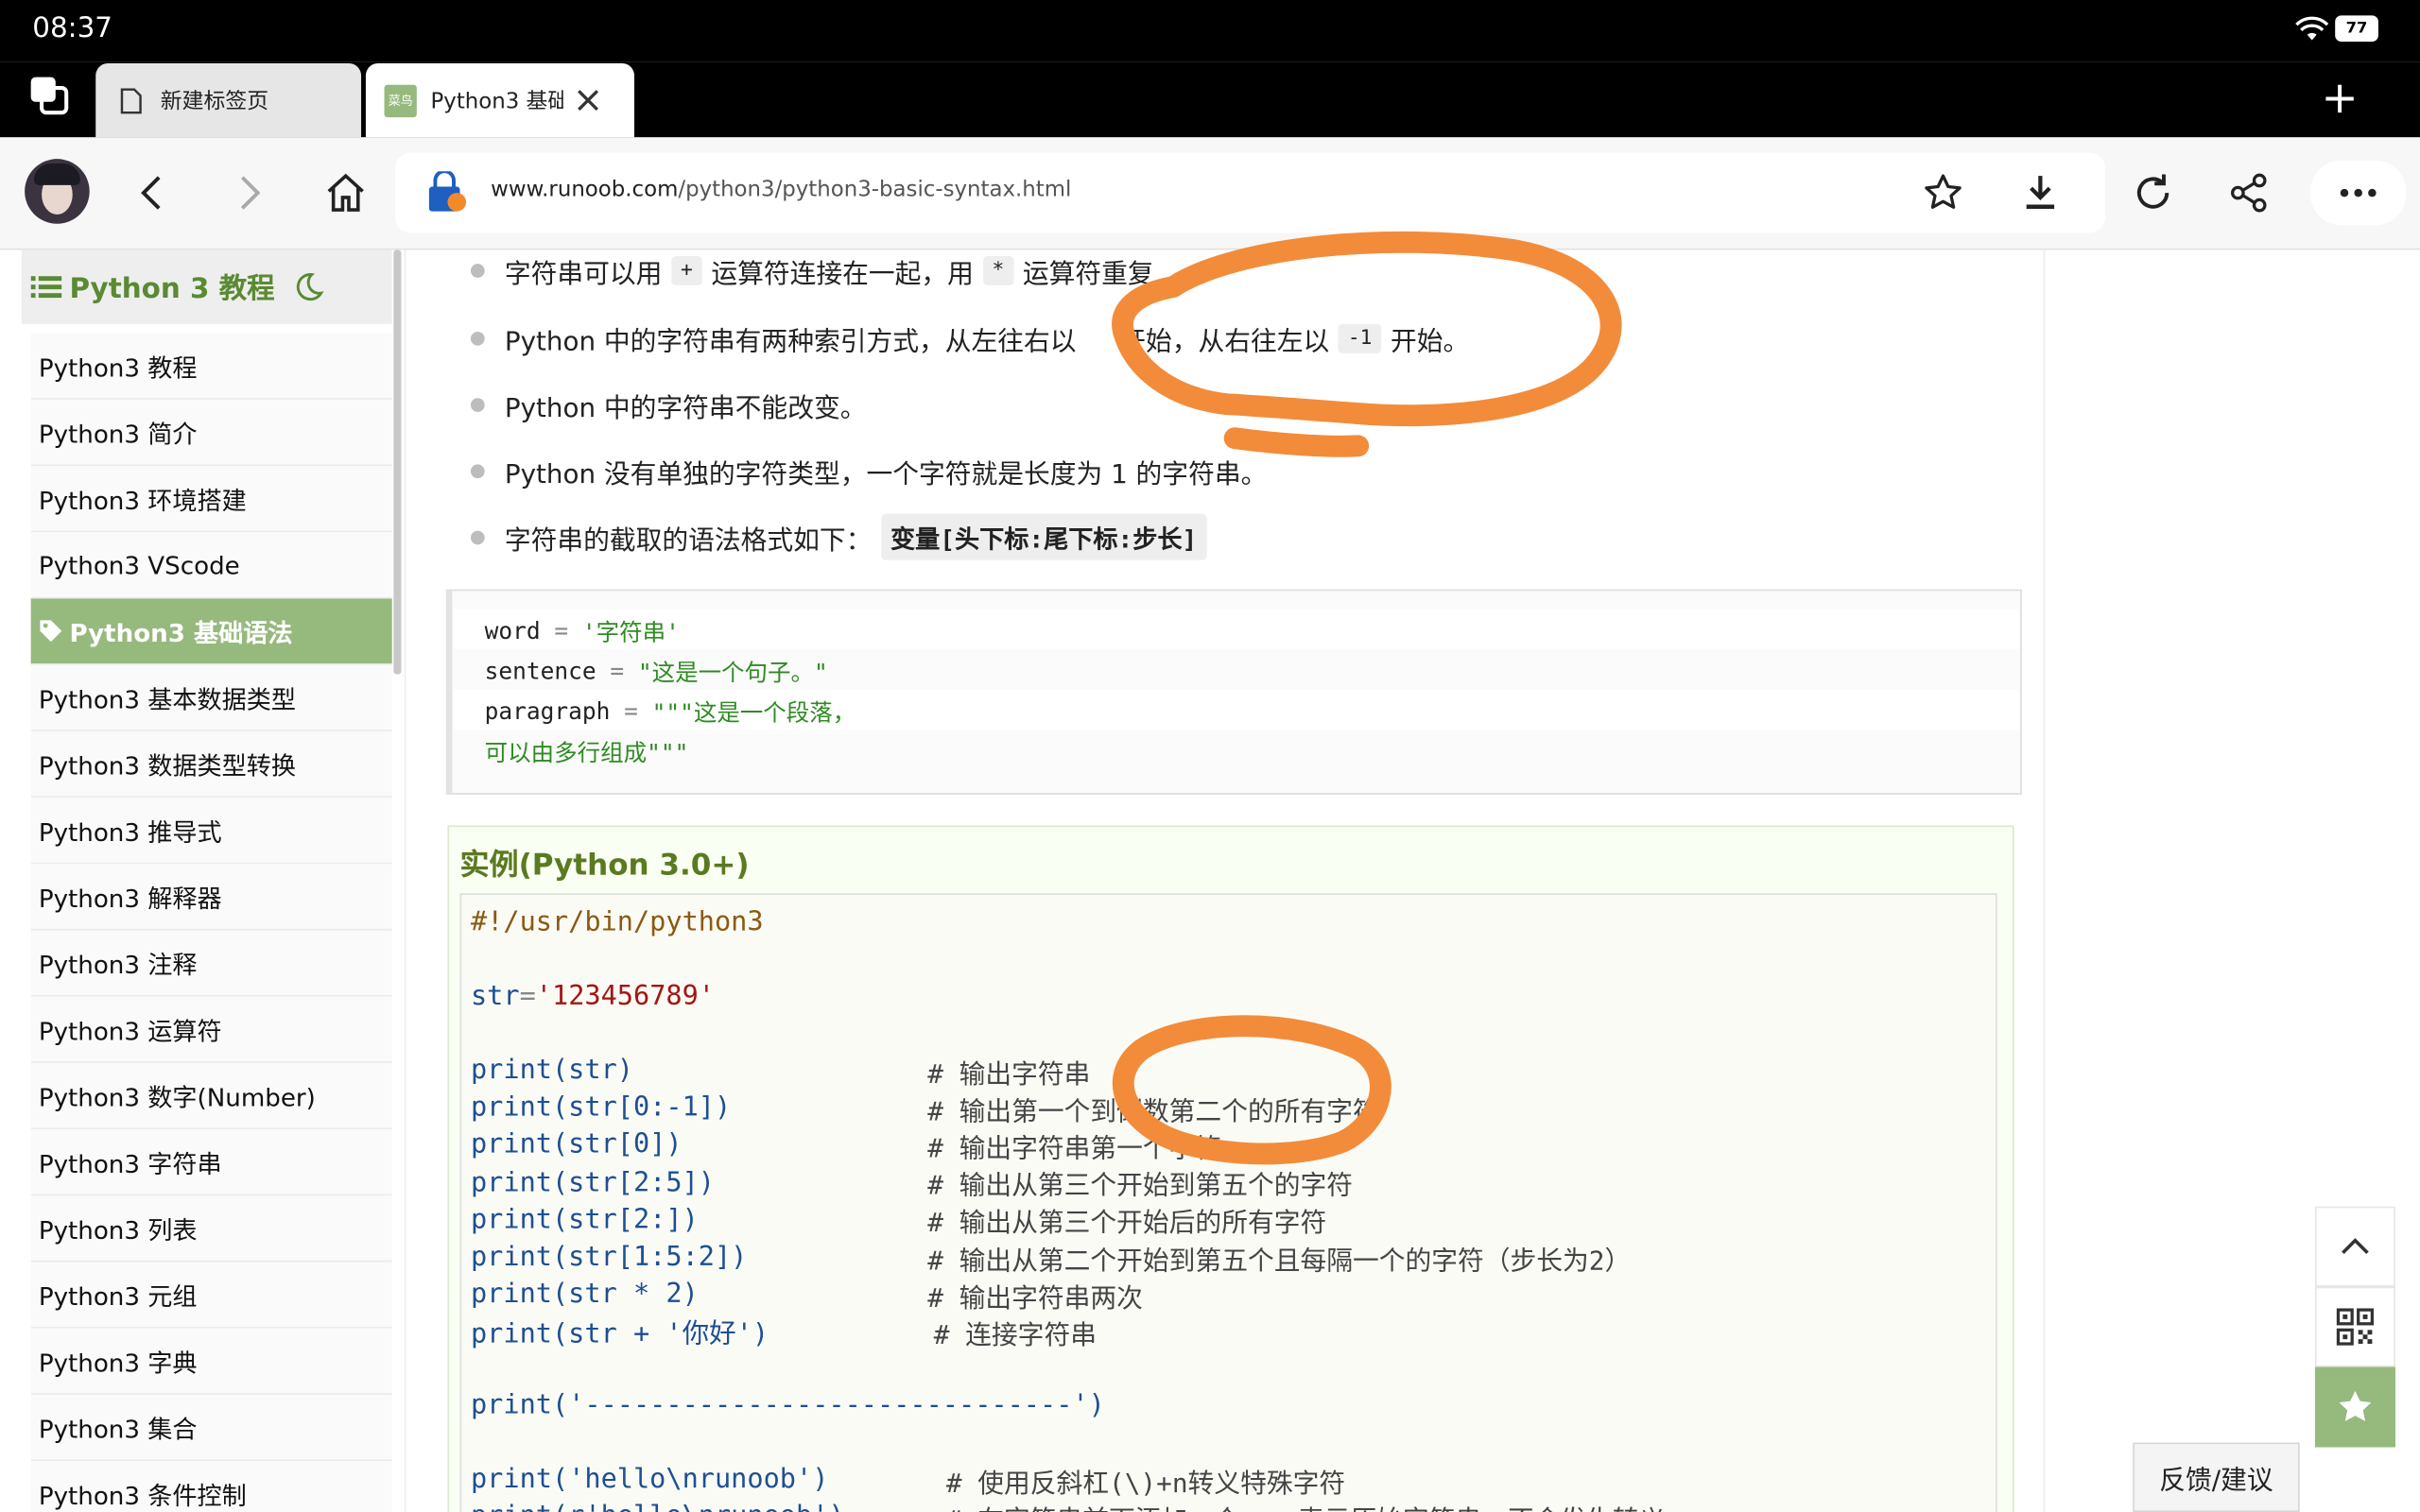  I want to click on back-icon, so click(152, 193).